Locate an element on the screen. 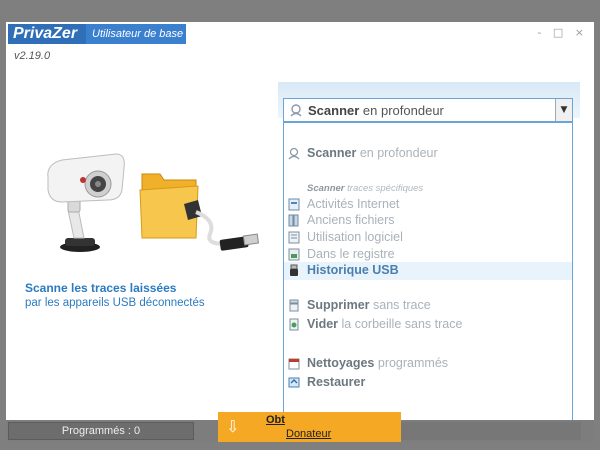  internet-icon is located at coordinates (294, 204).